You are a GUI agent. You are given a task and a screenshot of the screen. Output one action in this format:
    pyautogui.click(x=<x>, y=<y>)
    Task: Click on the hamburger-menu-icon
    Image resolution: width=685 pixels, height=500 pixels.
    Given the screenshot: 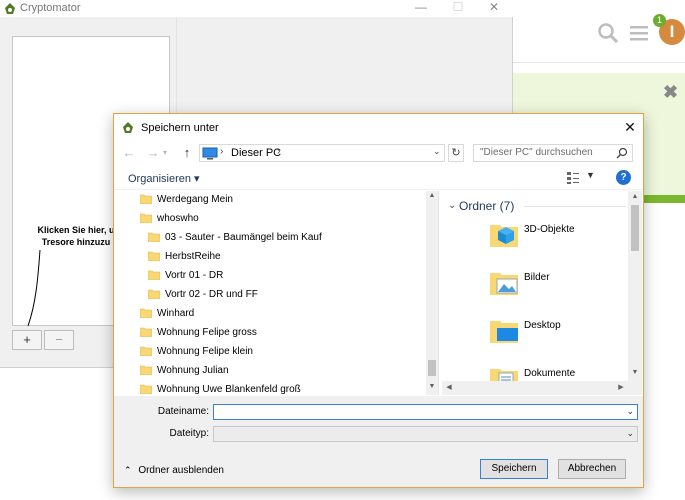 What is the action you would take?
    pyautogui.click(x=639, y=33)
    